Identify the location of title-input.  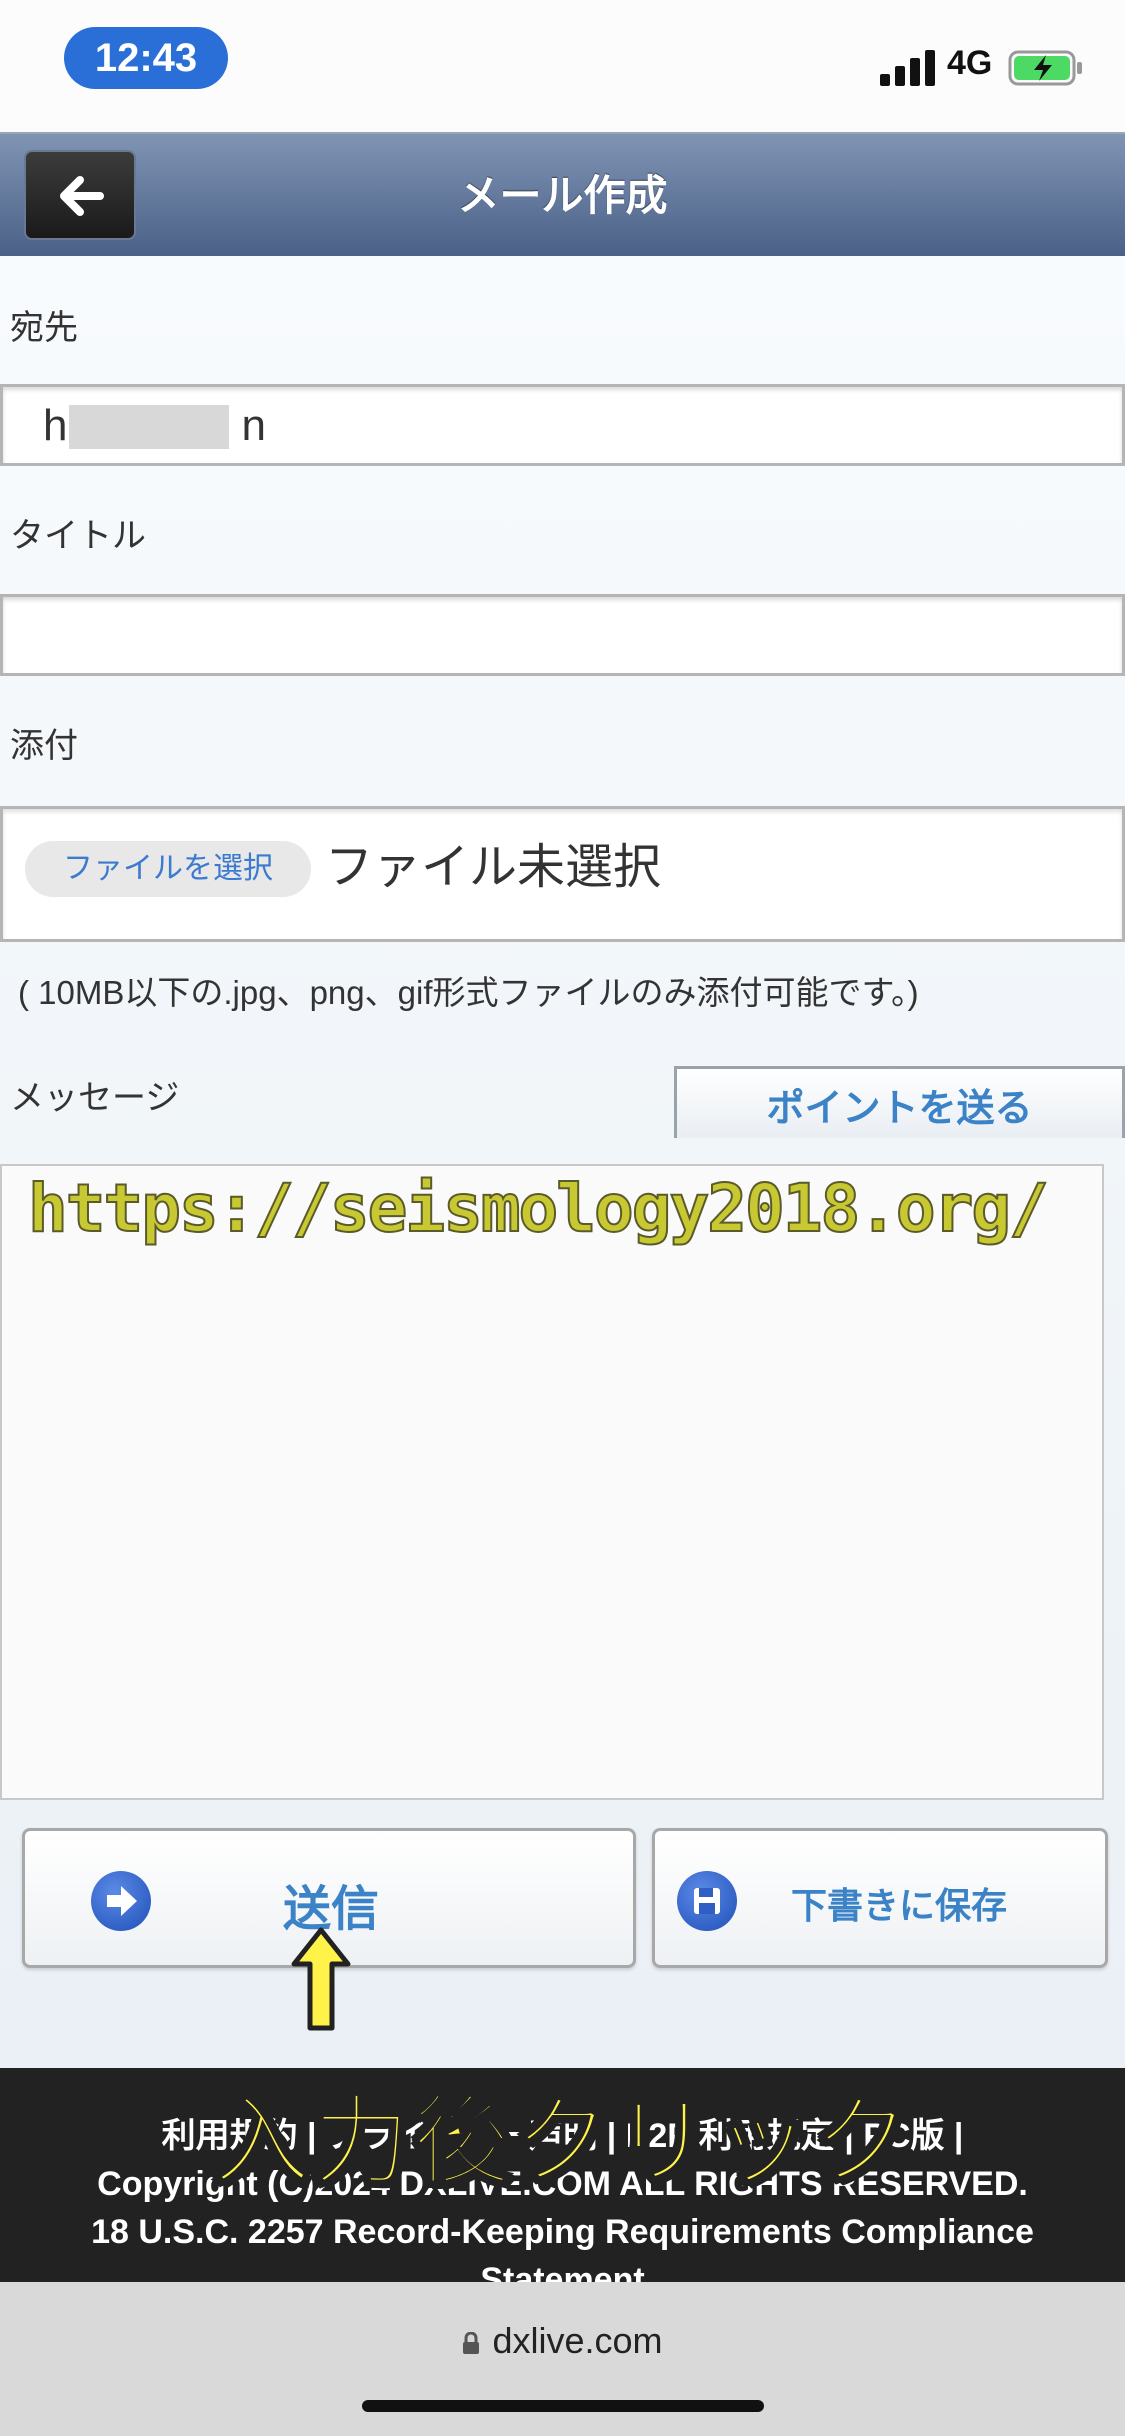
(562, 635).